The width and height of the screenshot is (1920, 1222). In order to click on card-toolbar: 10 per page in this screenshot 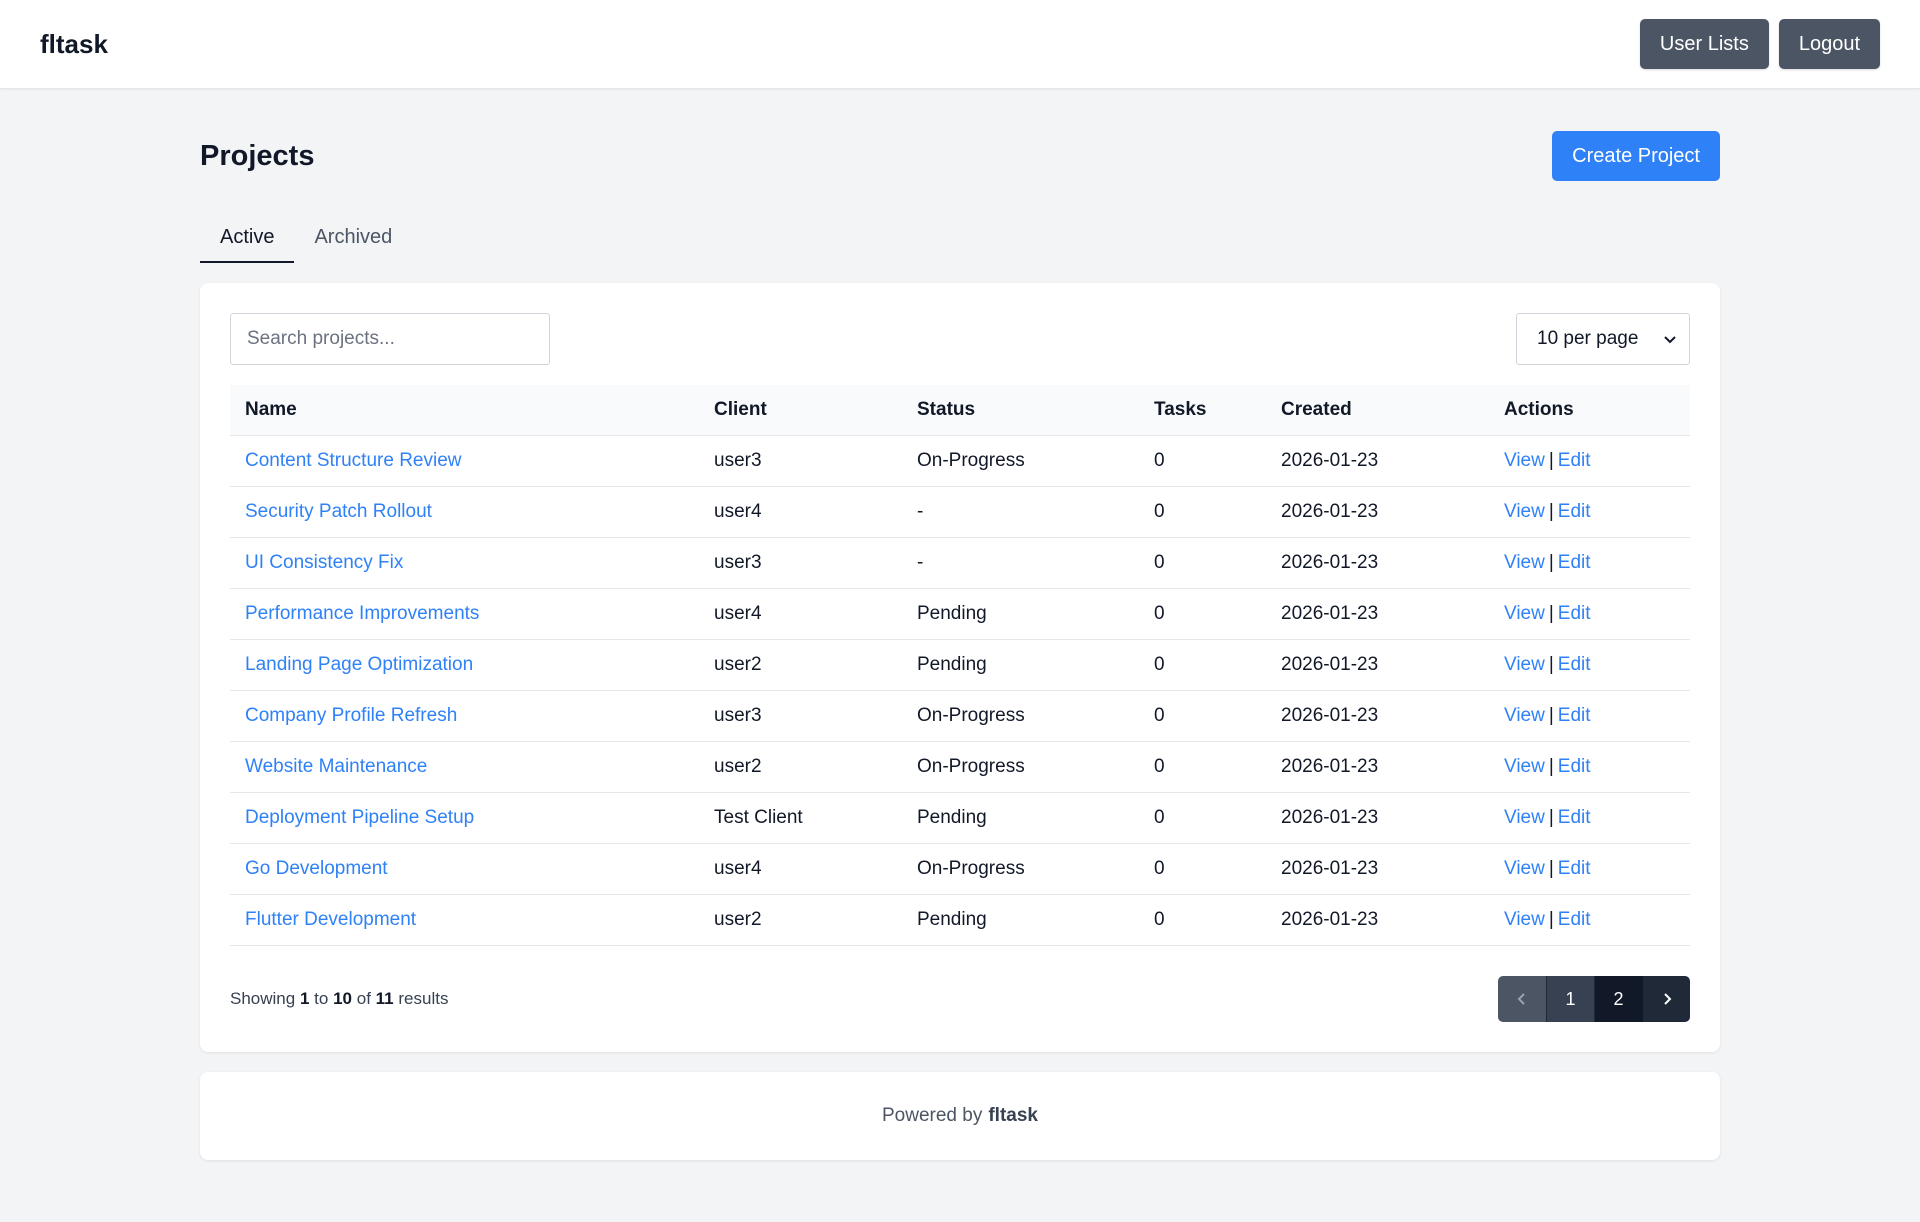, I will do `click(960, 339)`.